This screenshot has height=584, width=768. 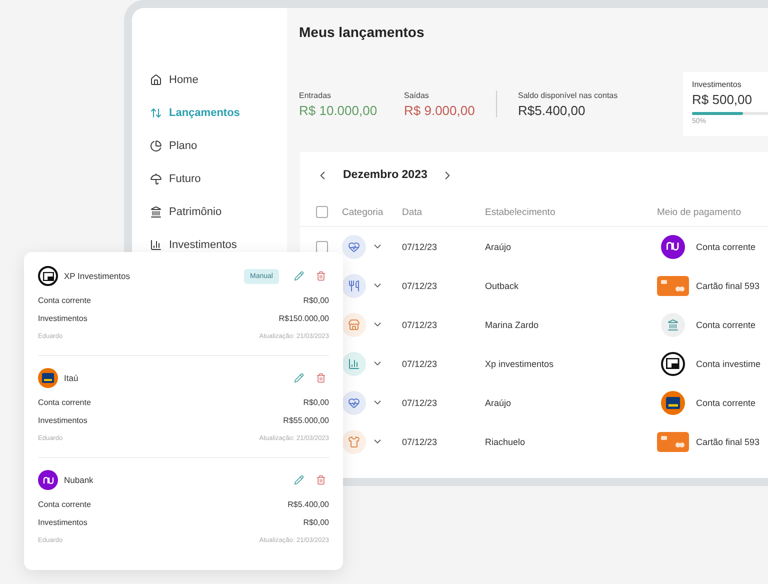 What do you see at coordinates (338, 110) in the screenshot?
I see `summary-value: R$ 10.000,00` at bounding box center [338, 110].